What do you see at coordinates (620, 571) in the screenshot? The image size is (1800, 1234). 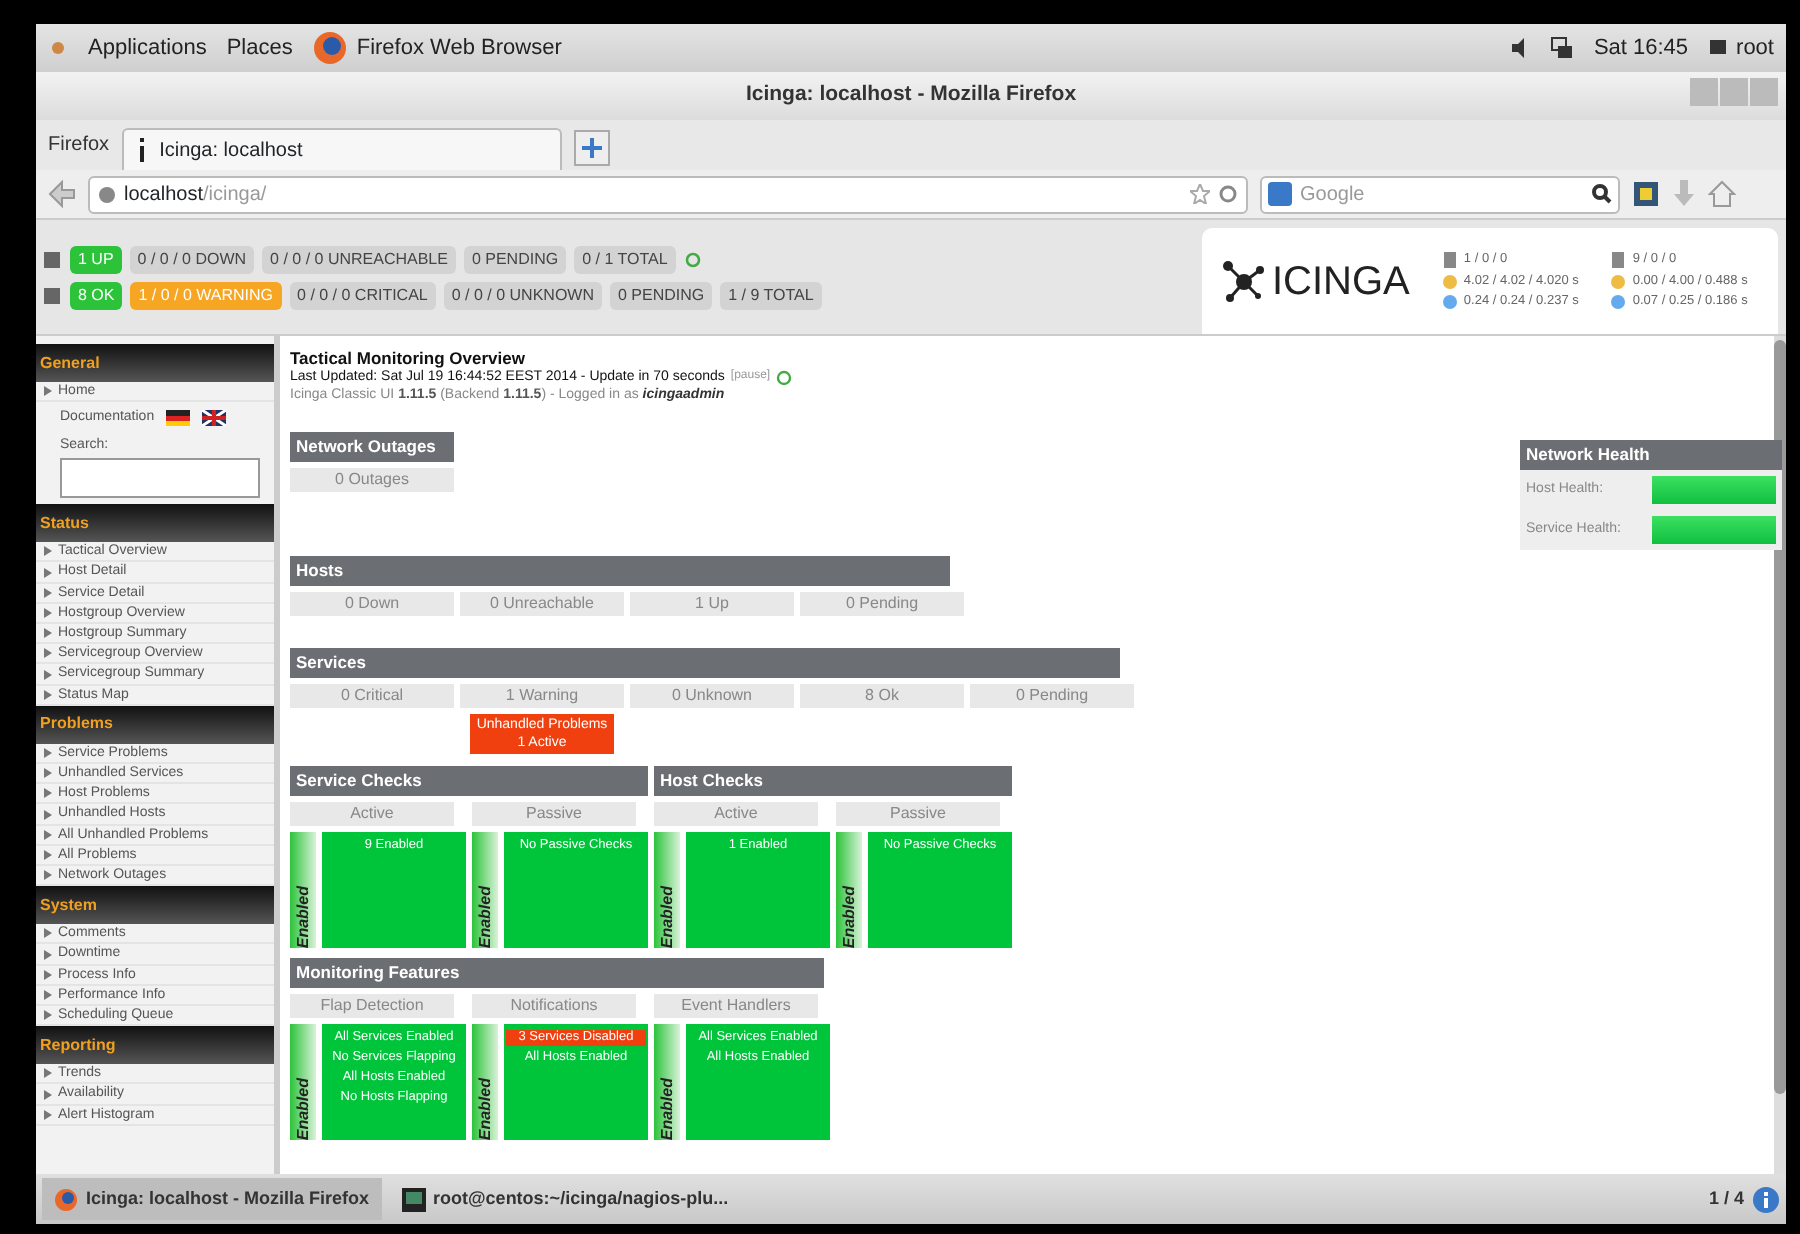 I see `section-header: Hosts` at bounding box center [620, 571].